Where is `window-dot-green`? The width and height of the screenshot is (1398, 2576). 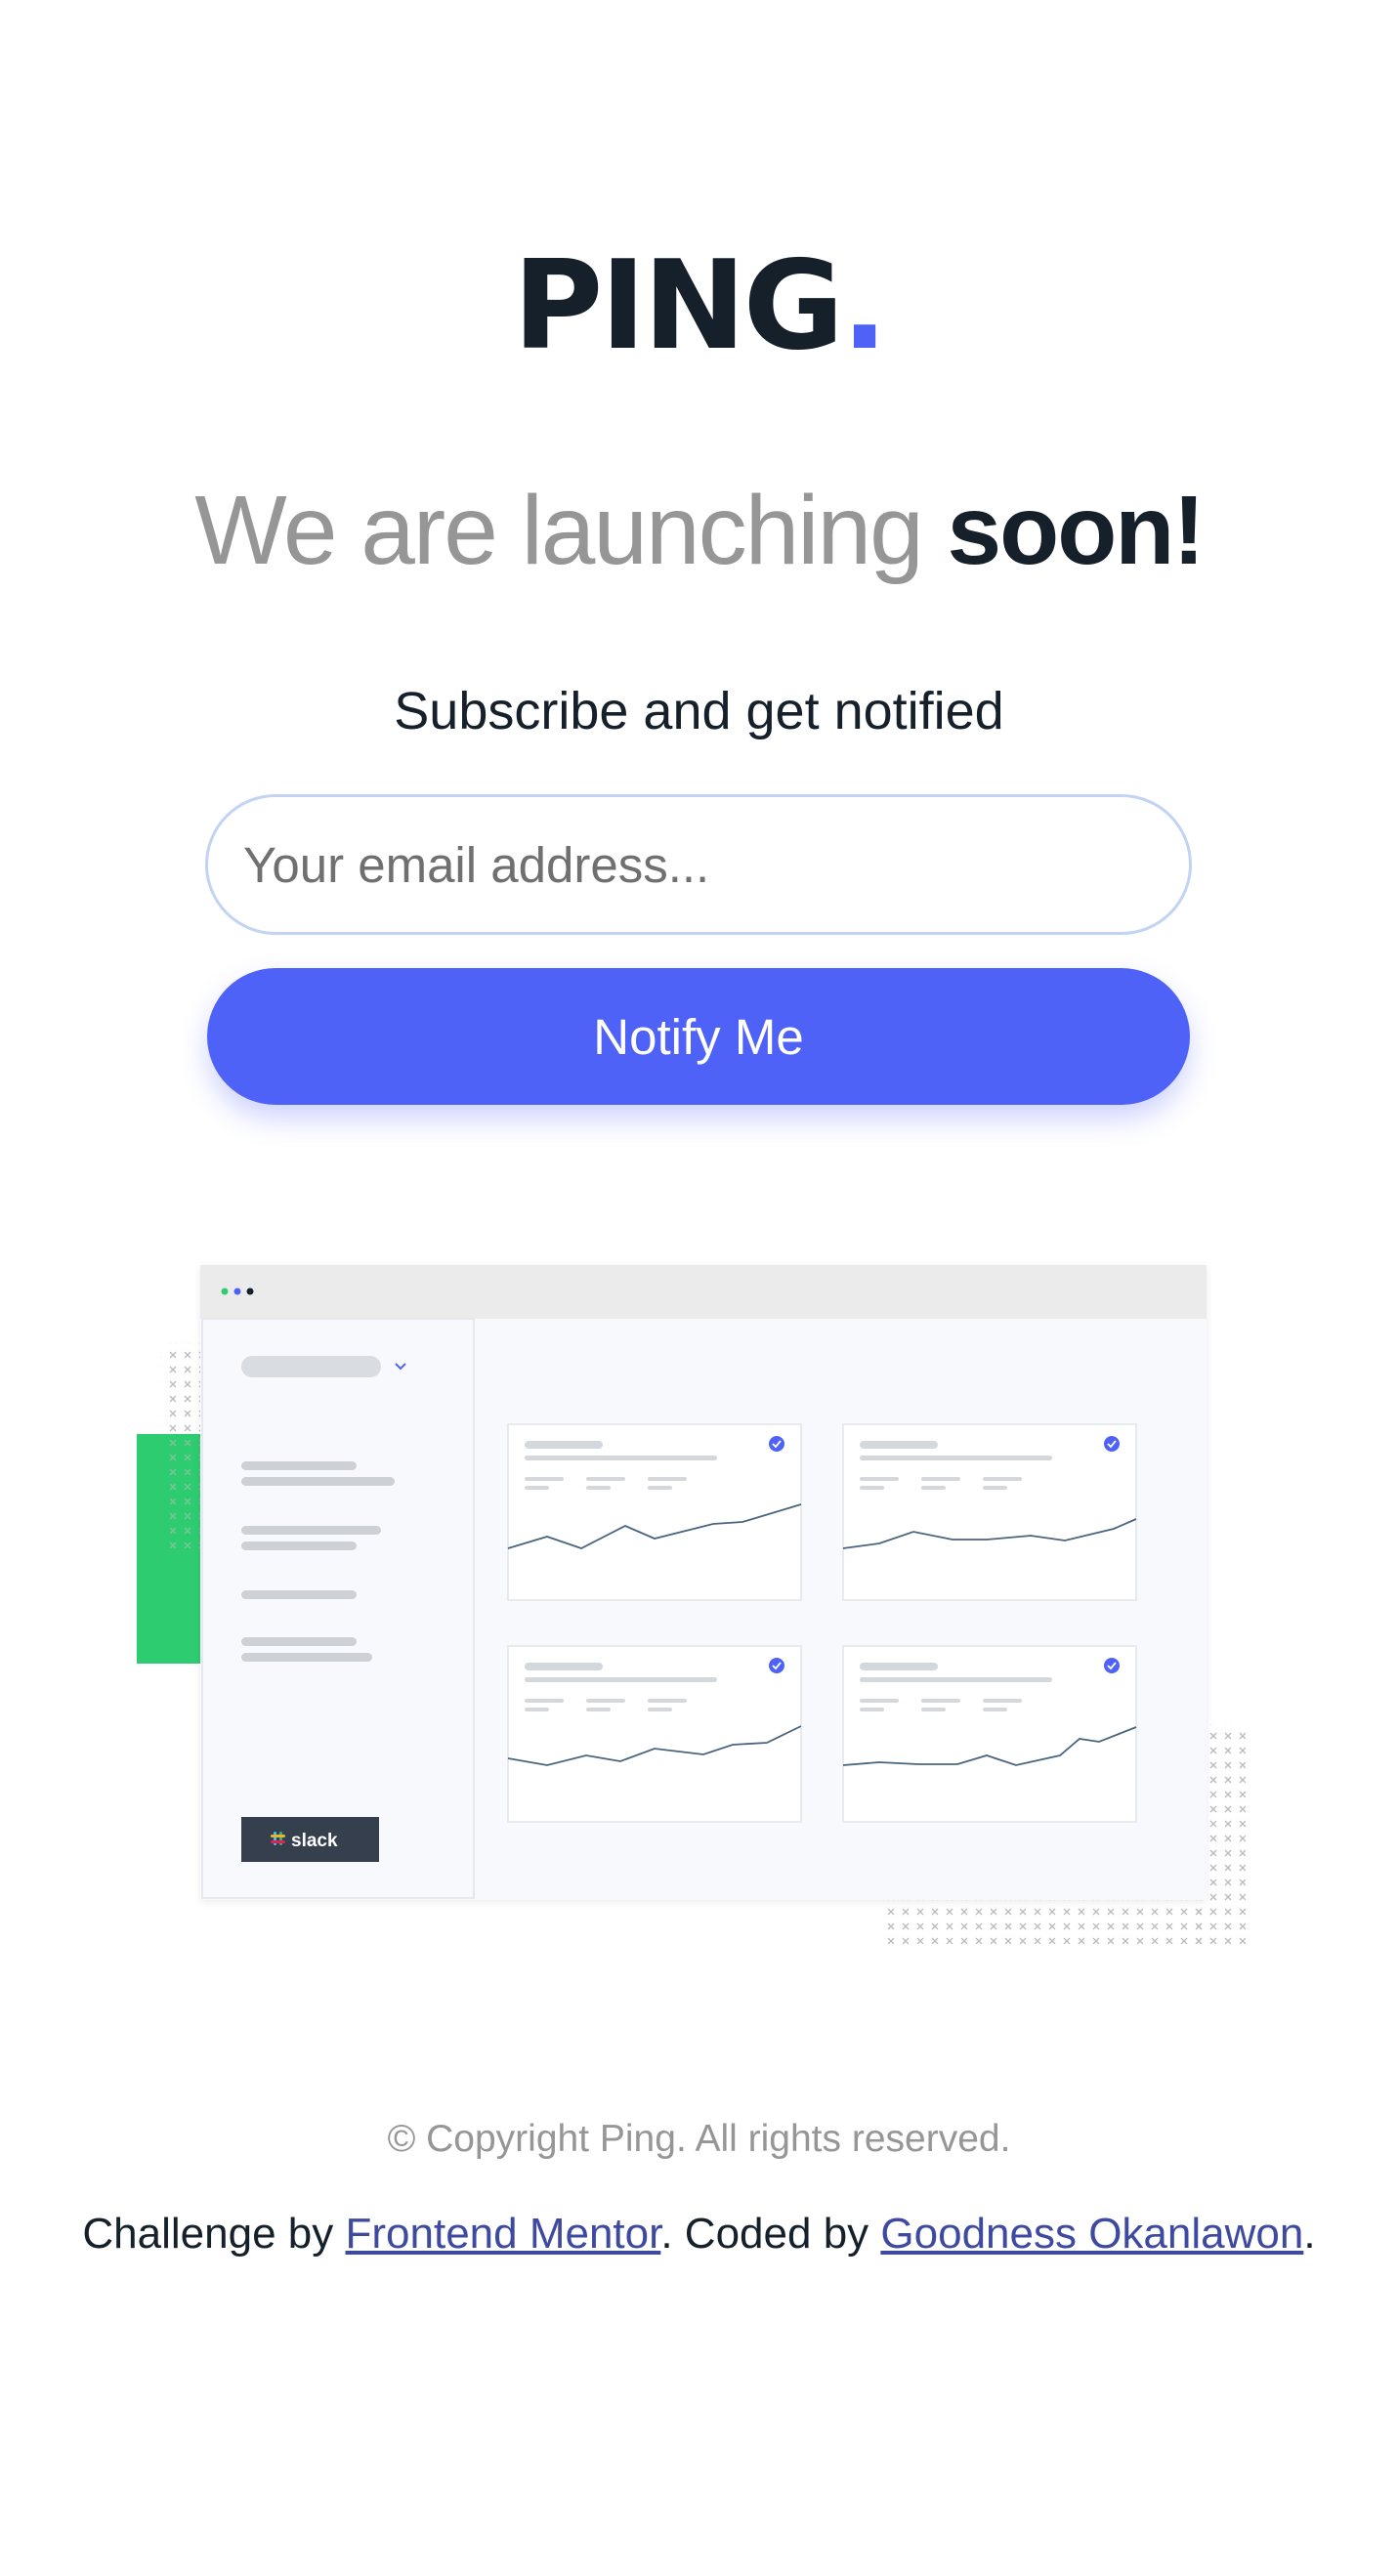
window-dot-green is located at coordinates (225, 1291).